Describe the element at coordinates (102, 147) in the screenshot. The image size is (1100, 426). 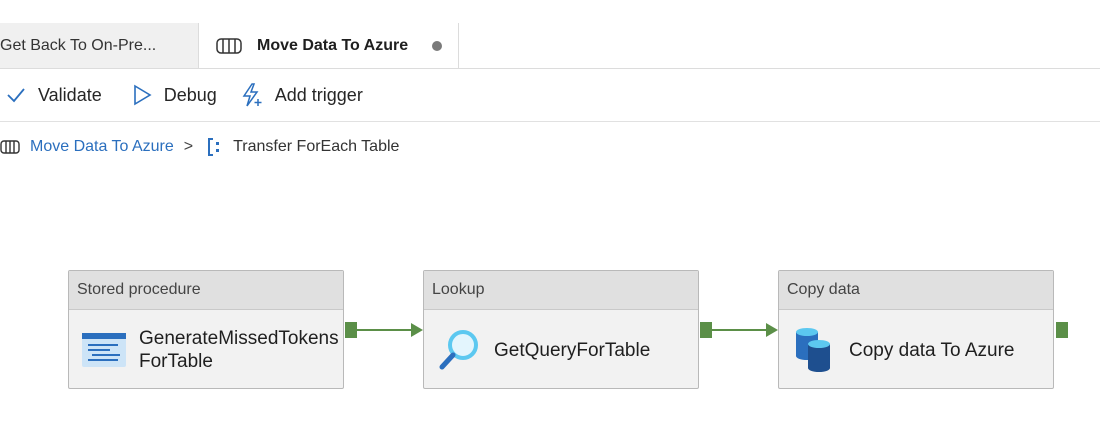
I see `breadcrumb-parent-link: Move Data To Azure` at that location.